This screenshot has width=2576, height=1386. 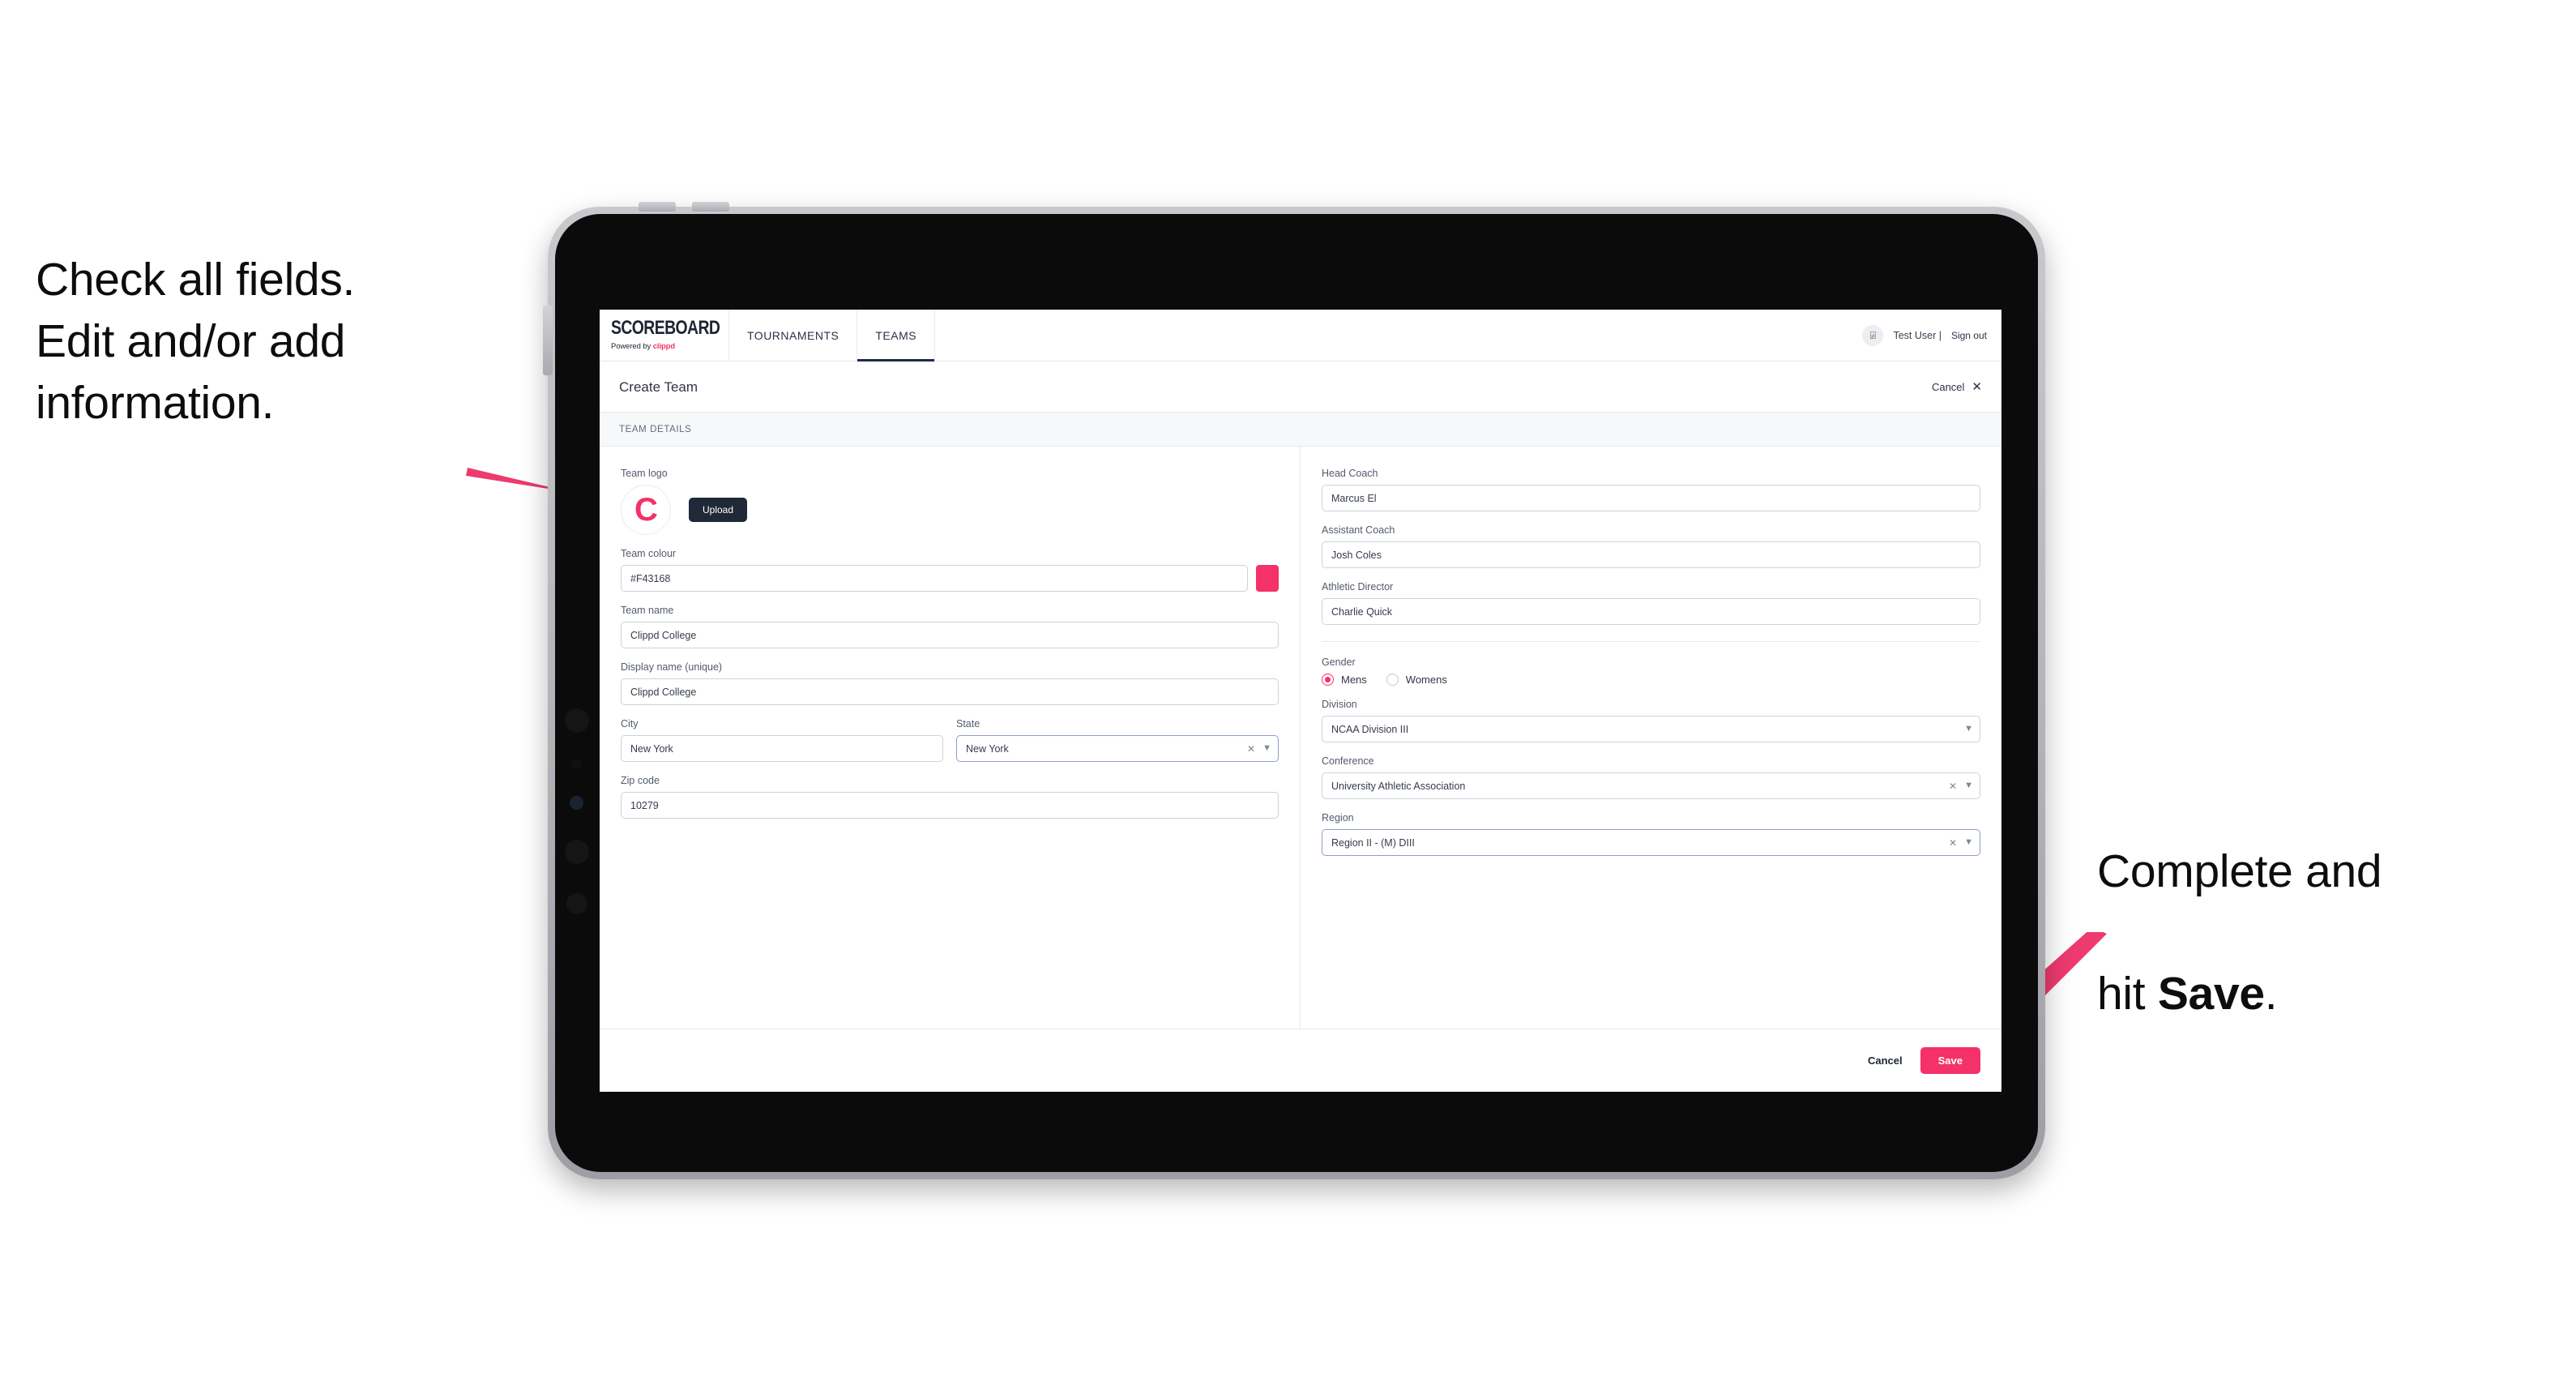 I want to click on tab-teams-label: TEAMS, so click(x=896, y=335).